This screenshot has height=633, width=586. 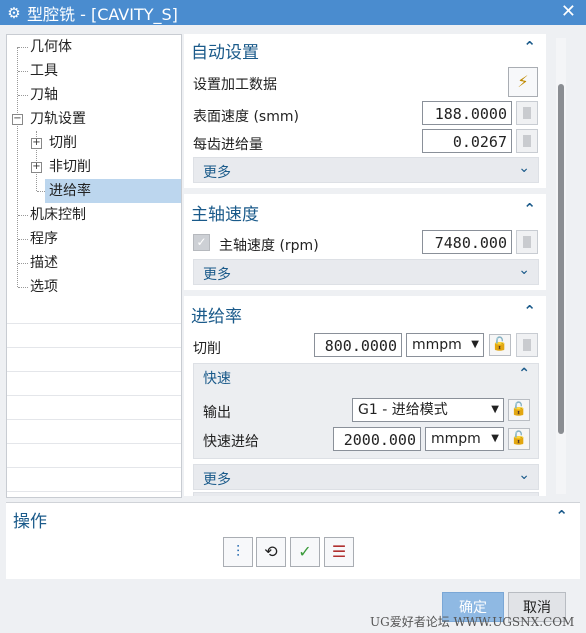 What do you see at coordinates (358, 345) in the screenshot?
I see `cut-feed-field: 800.0000` at bounding box center [358, 345].